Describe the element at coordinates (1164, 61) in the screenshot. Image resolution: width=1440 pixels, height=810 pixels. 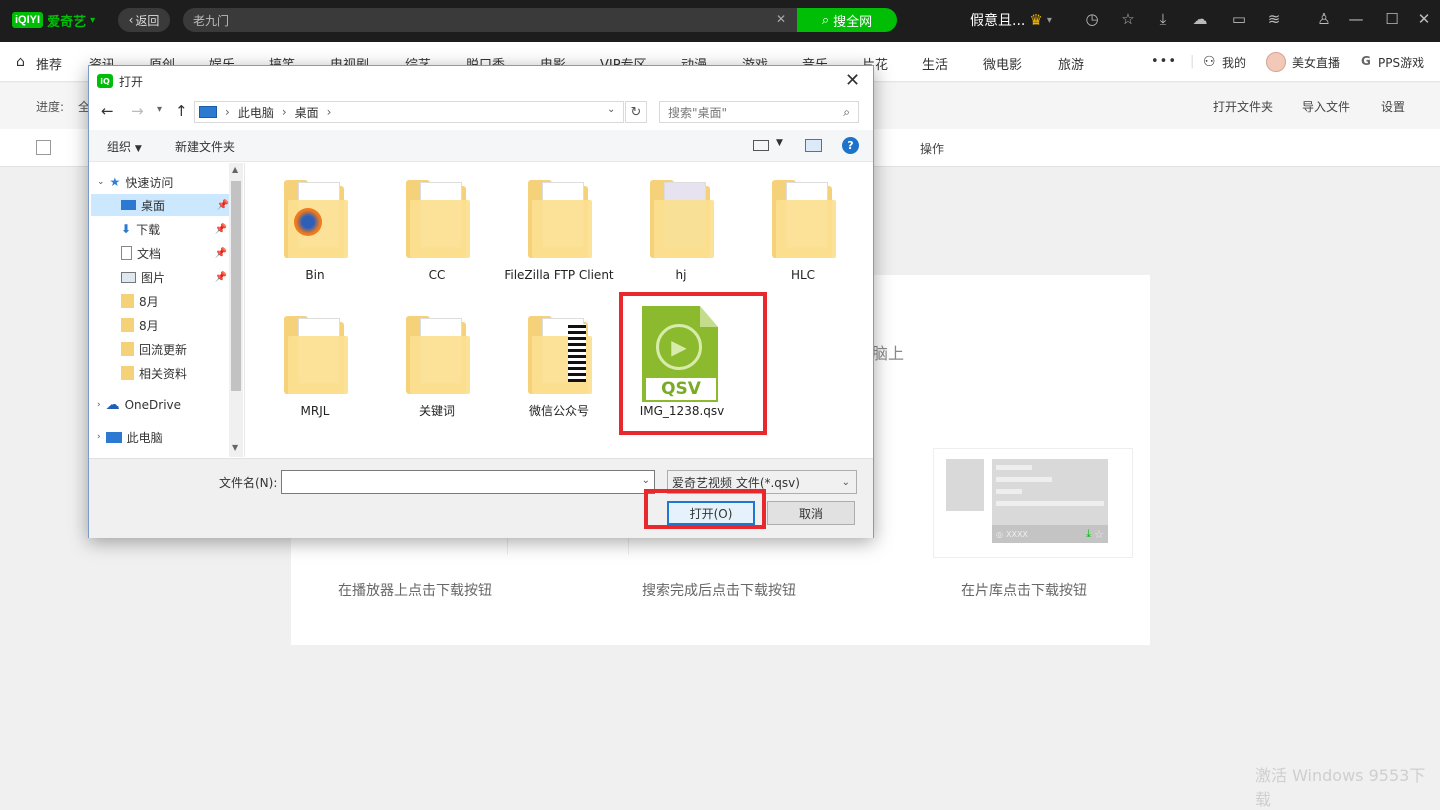
I see `more-button: •••` at that location.